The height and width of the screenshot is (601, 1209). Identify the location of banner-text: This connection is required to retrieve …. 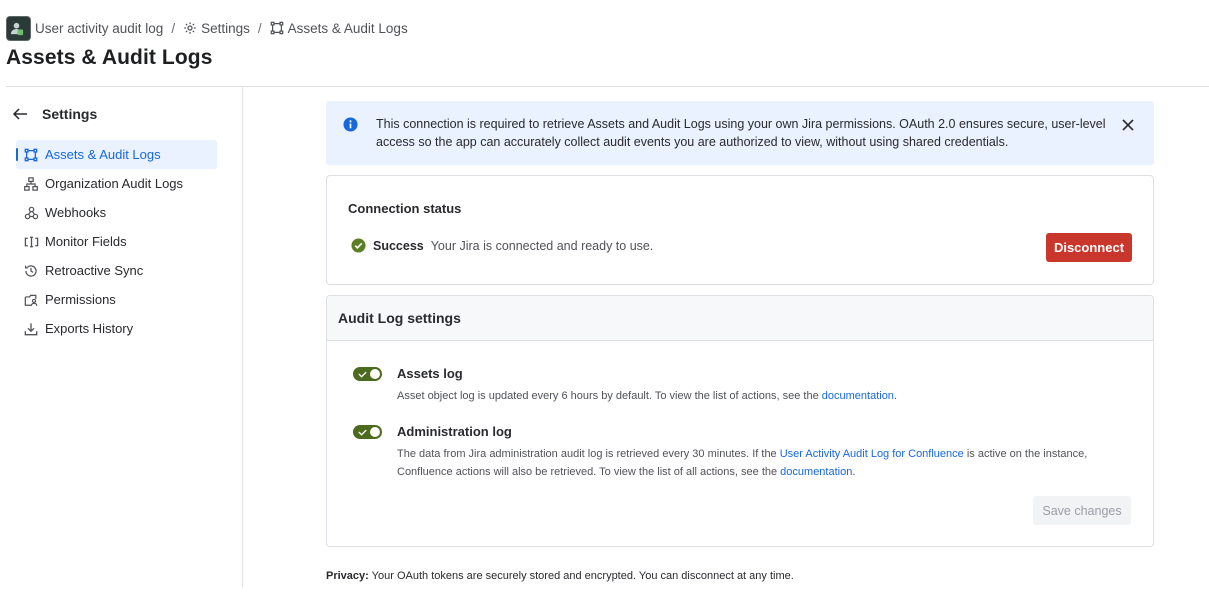
(741, 133).